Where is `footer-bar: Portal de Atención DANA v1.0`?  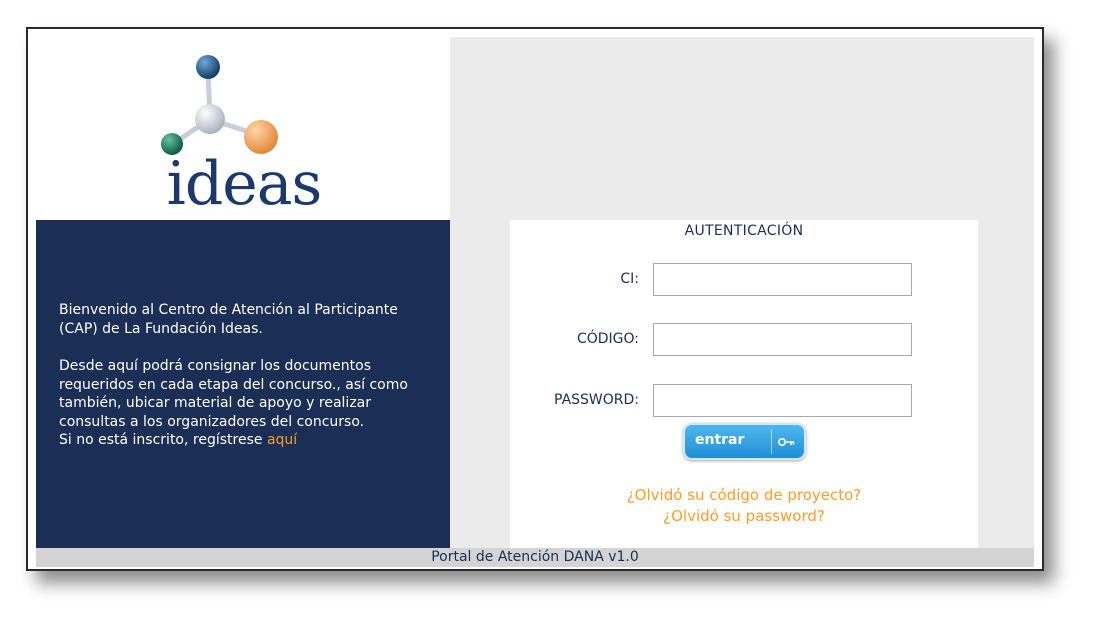
footer-bar: Portal de Atención DANA v1.0 is located at coordinates (535, 557).